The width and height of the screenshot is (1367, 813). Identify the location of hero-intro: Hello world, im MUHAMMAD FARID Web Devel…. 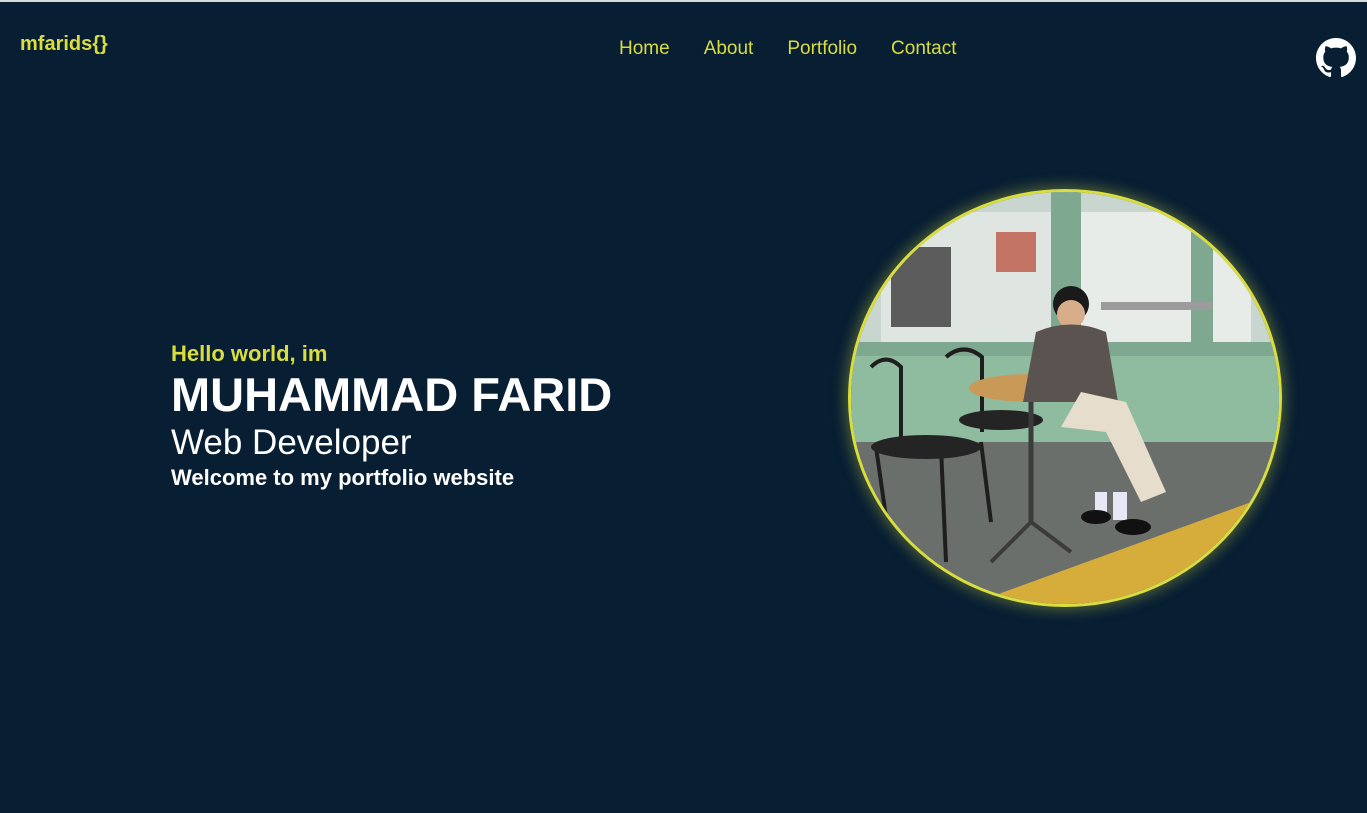
(391, 416).